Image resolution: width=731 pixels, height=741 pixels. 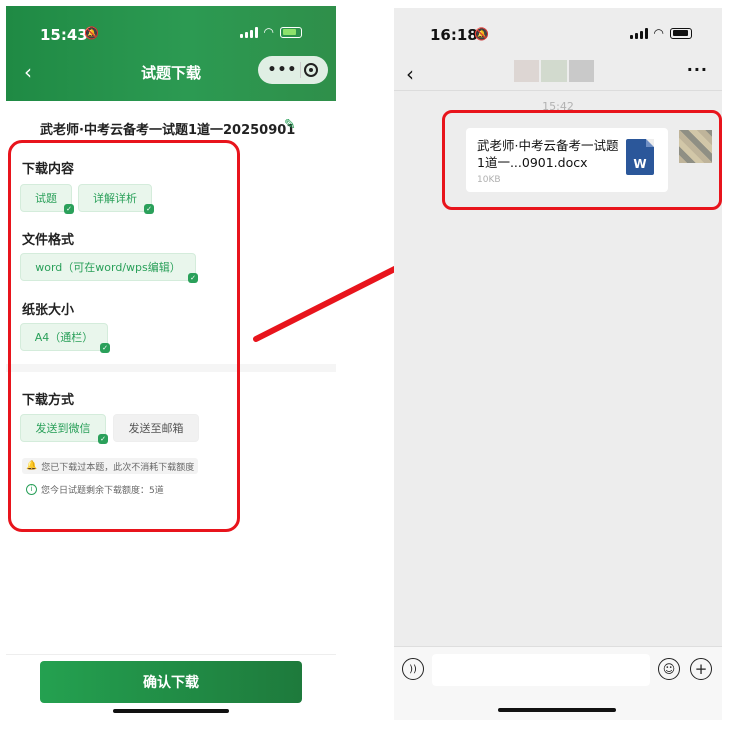 What do you see at coordinates (454, 35) in the screenshot?
I see `status-time: 16:18` at bounding box center [454, 35].